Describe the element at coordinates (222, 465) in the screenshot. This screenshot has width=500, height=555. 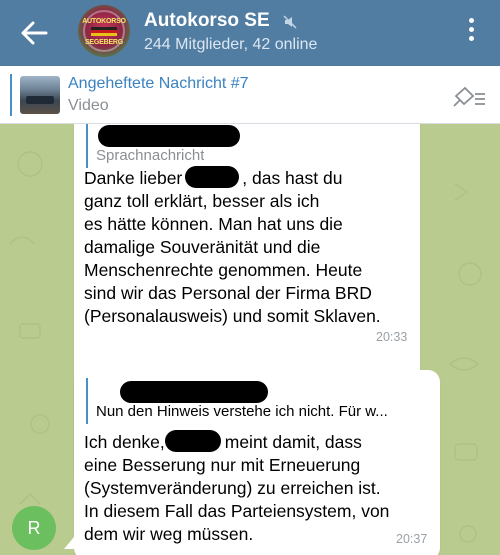
I see `message-line: eine Besserung nur mit Erneuerung` at that location.